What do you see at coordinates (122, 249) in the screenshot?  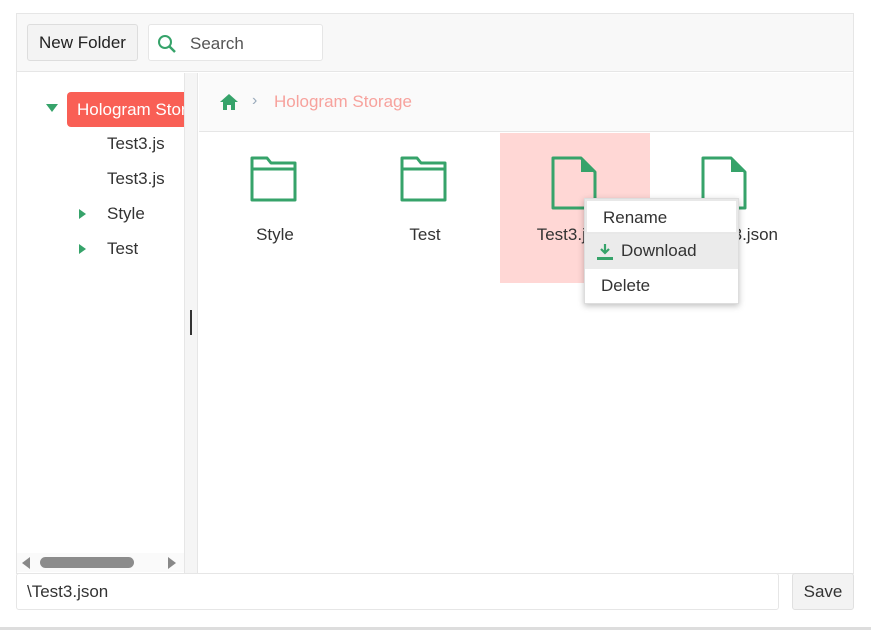 I see `tree-item-test: Test` at bounding box center [122, 249].